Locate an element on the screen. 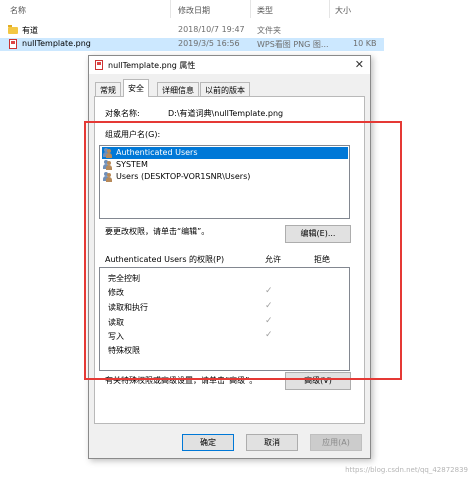  tab-security: 安全 is located at coordinates (136, 88).